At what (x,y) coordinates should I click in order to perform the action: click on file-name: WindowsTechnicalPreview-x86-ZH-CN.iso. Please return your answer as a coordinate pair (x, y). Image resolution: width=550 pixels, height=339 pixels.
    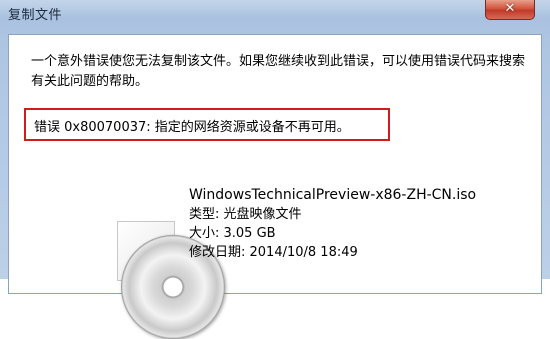
    Looking at the image, I should click on (333, 195).